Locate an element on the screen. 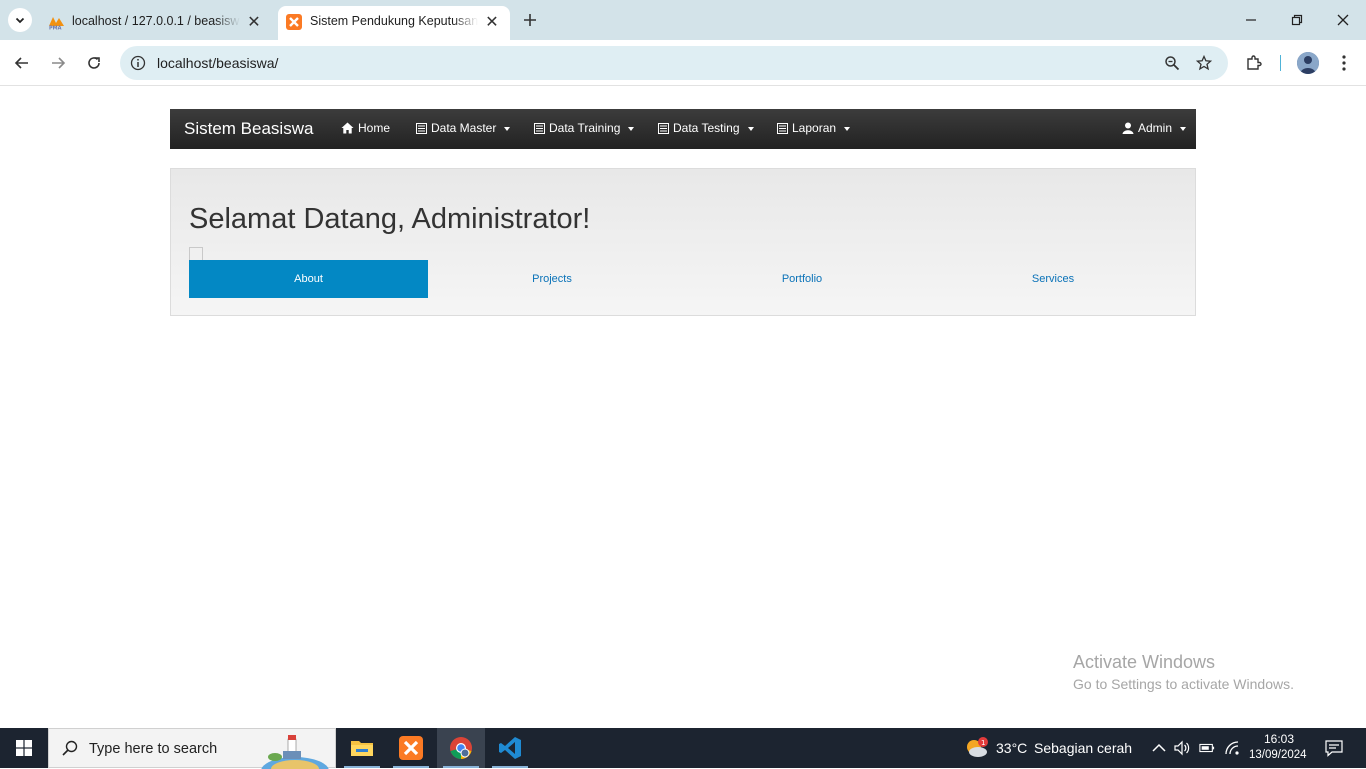 The width and height of the screenshot is (1366, 769). nav-data-training: Data Training is located at coordinates (584, 128).